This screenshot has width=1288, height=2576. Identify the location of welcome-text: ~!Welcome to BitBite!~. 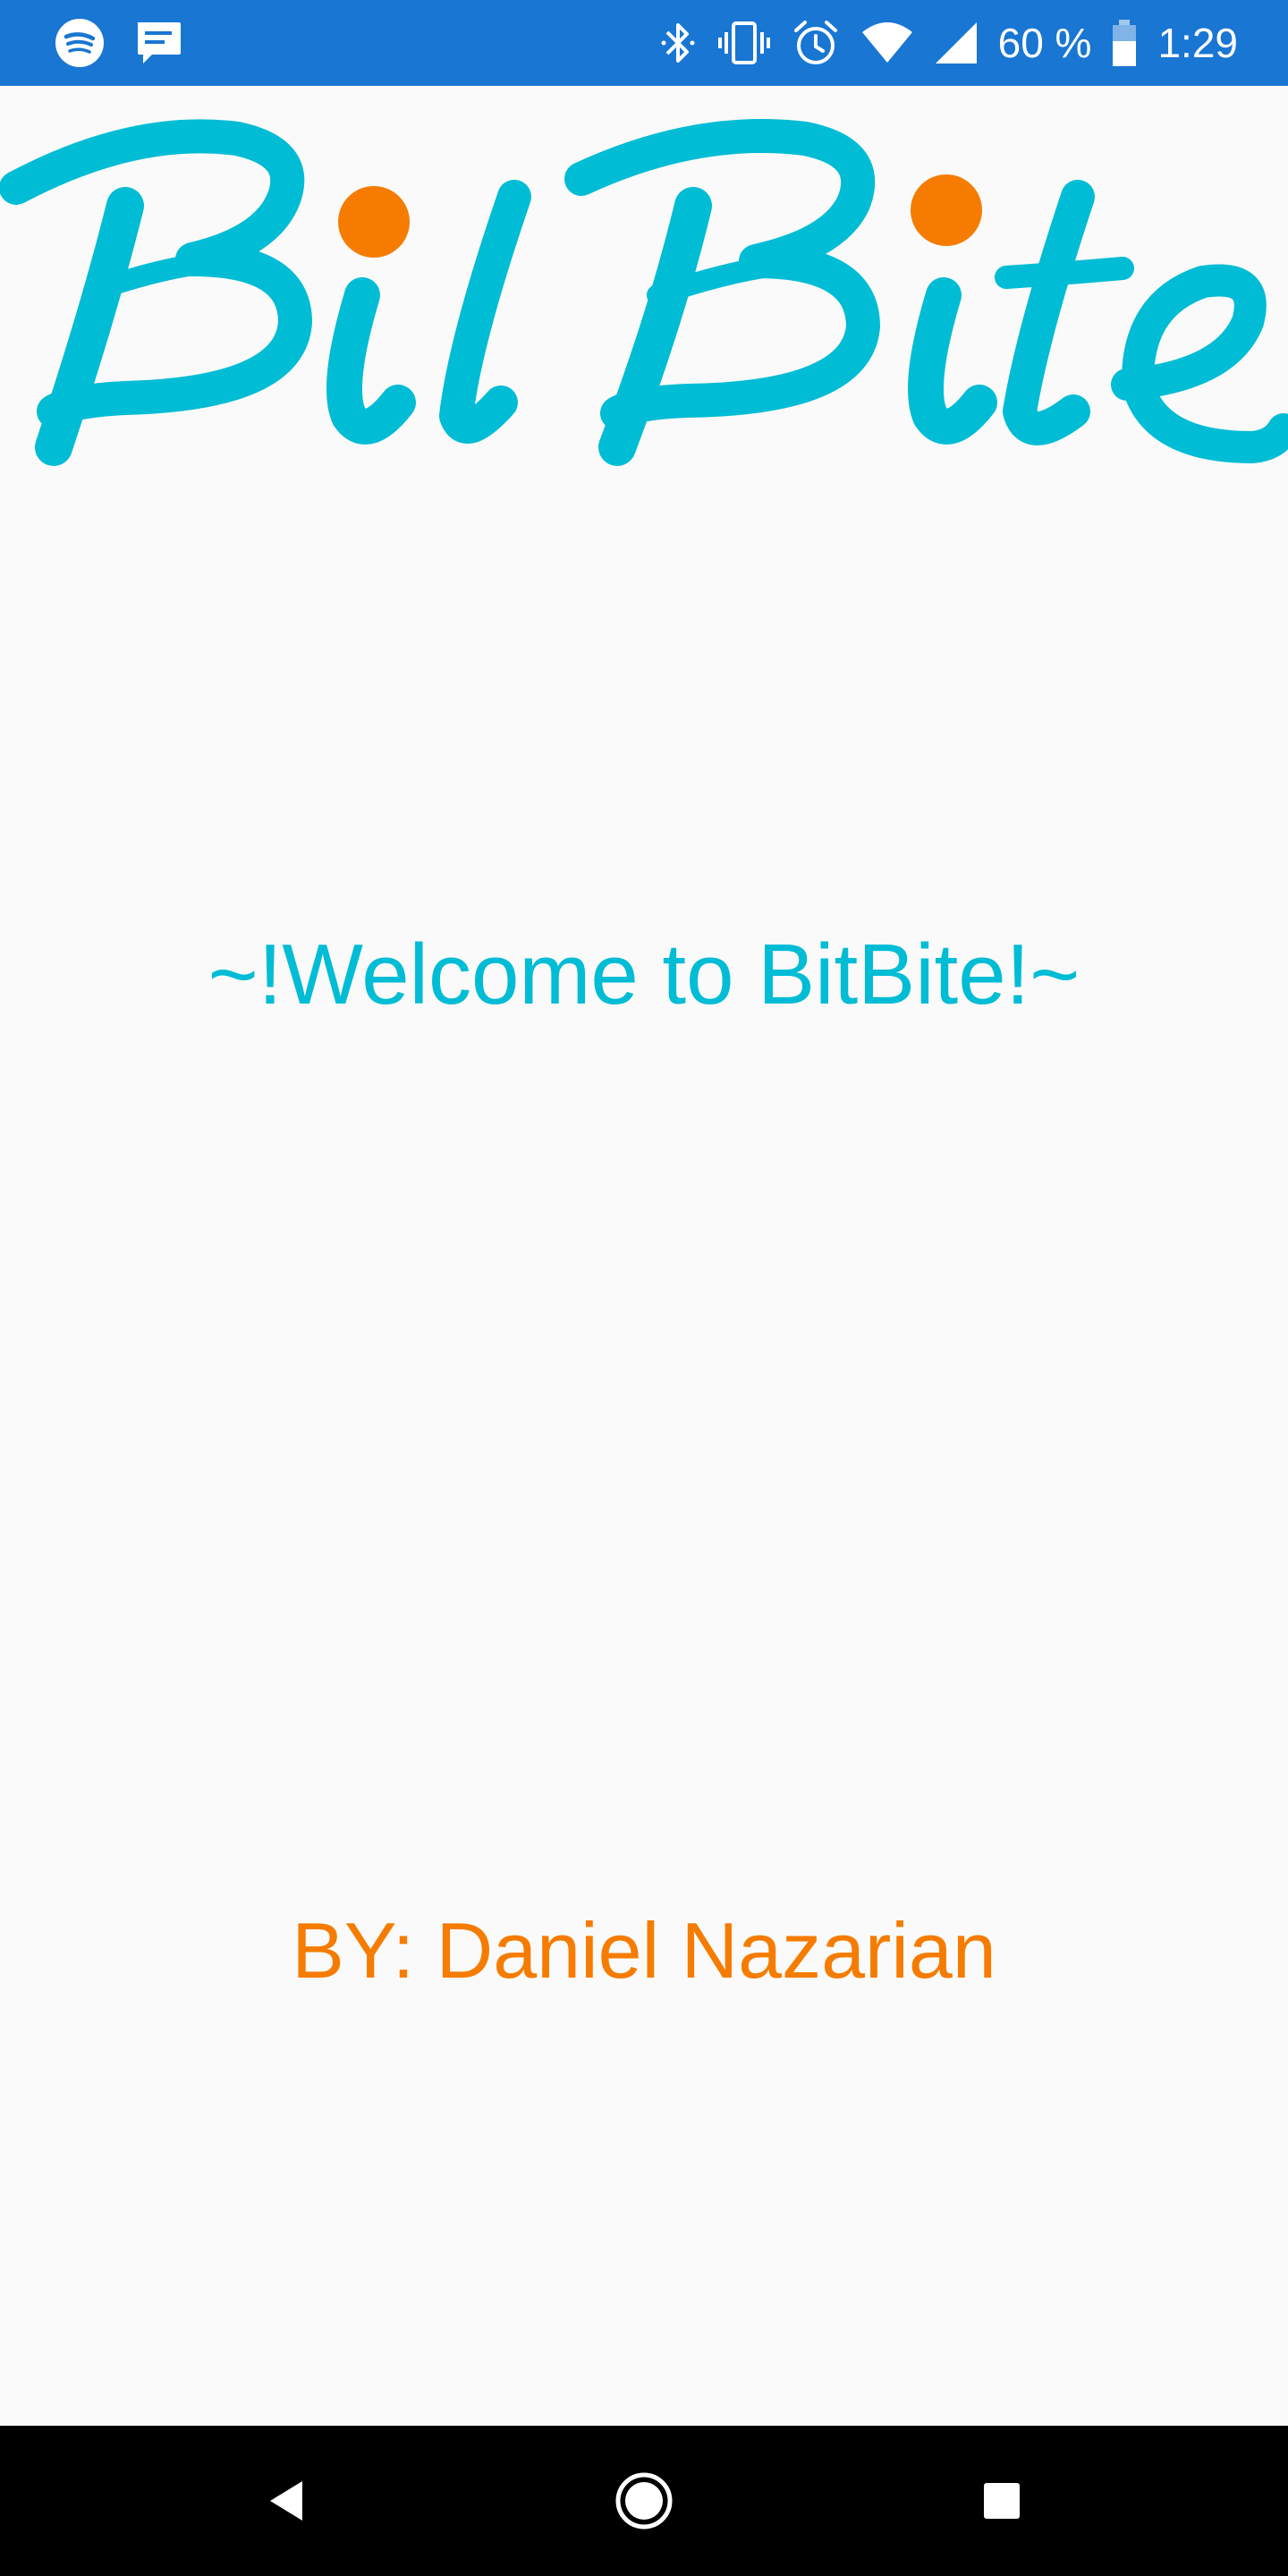
(644, 974).